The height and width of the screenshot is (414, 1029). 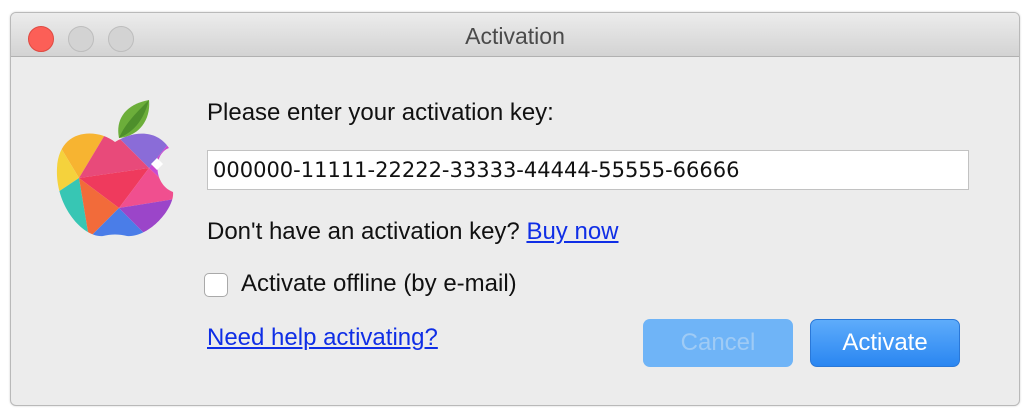 What do you see at coordinates (572, 231) in the screenshot?
I see `buy-now-link: Buy now` at bounding box center [572, 231].